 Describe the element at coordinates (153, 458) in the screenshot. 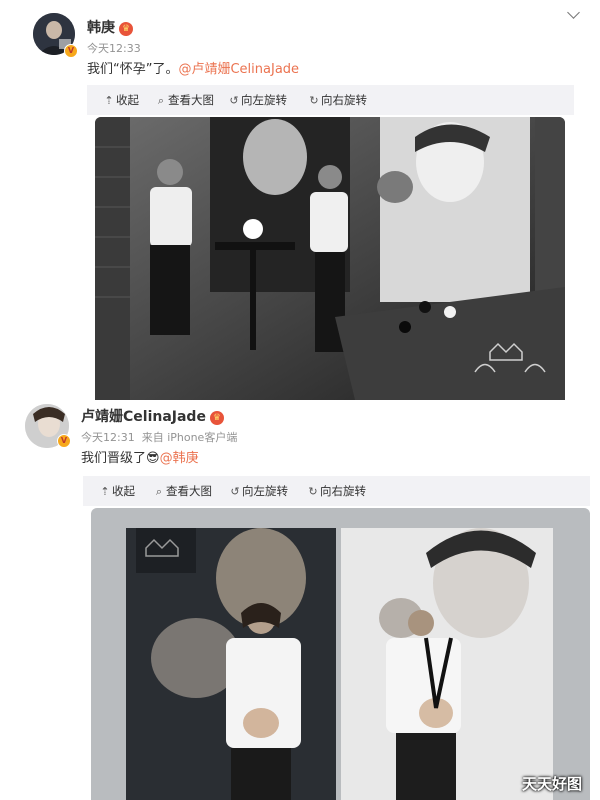

I see `sunglasses-emoji: 😎` at that location.